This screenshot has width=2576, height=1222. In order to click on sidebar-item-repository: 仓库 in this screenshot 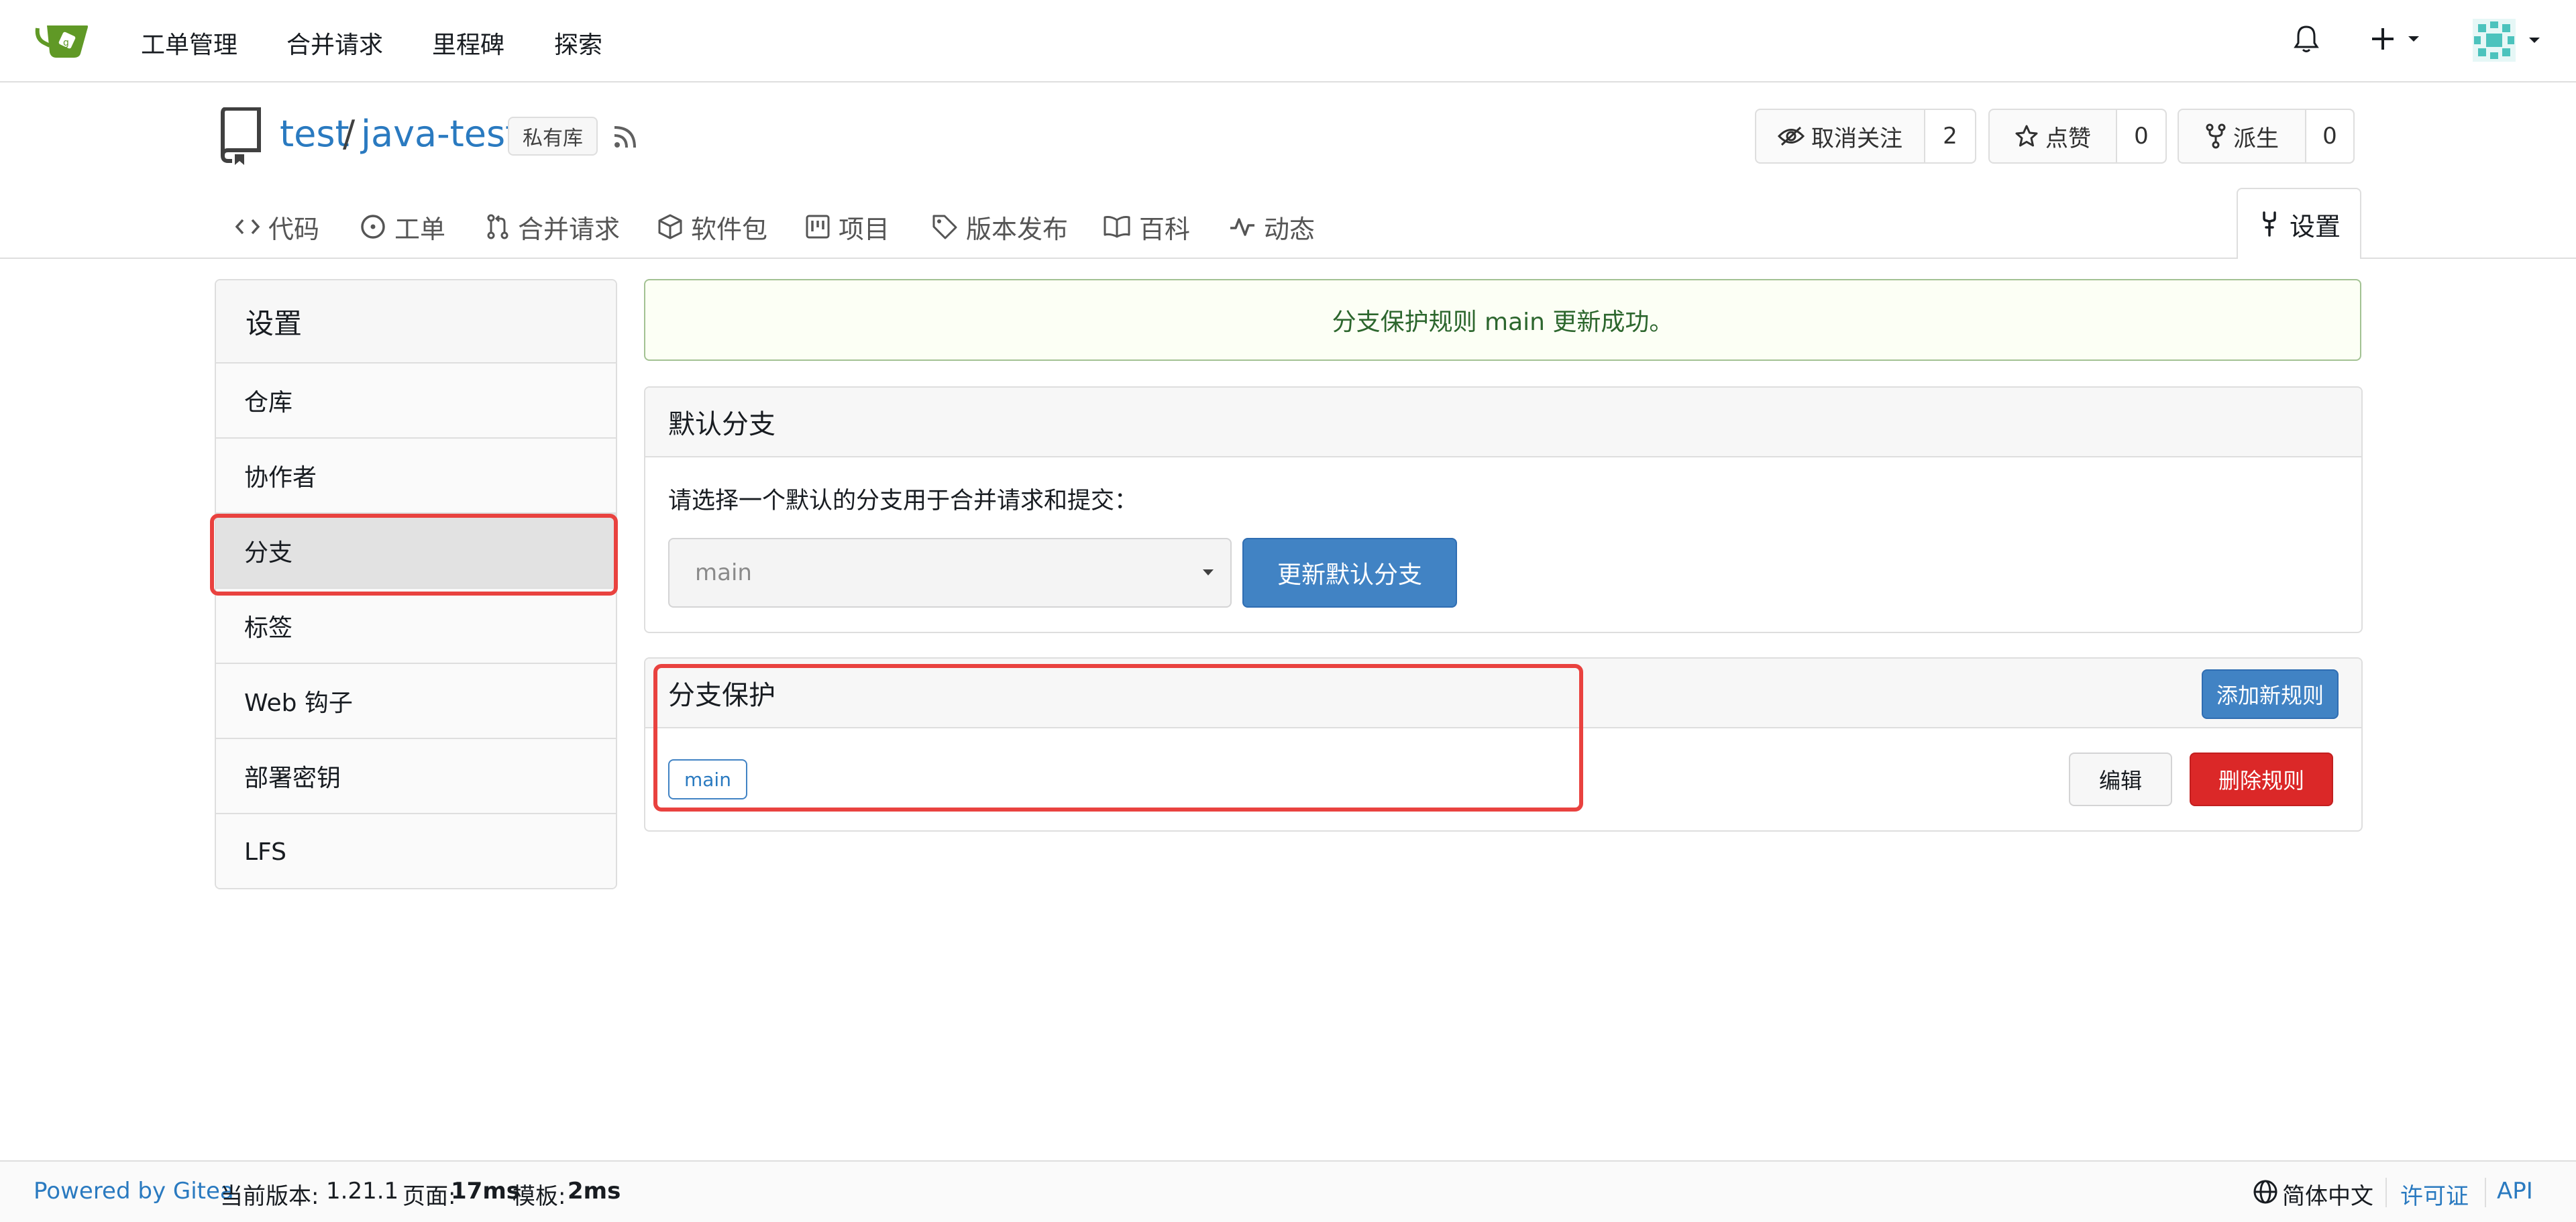, I will do `click(416, 401)`.